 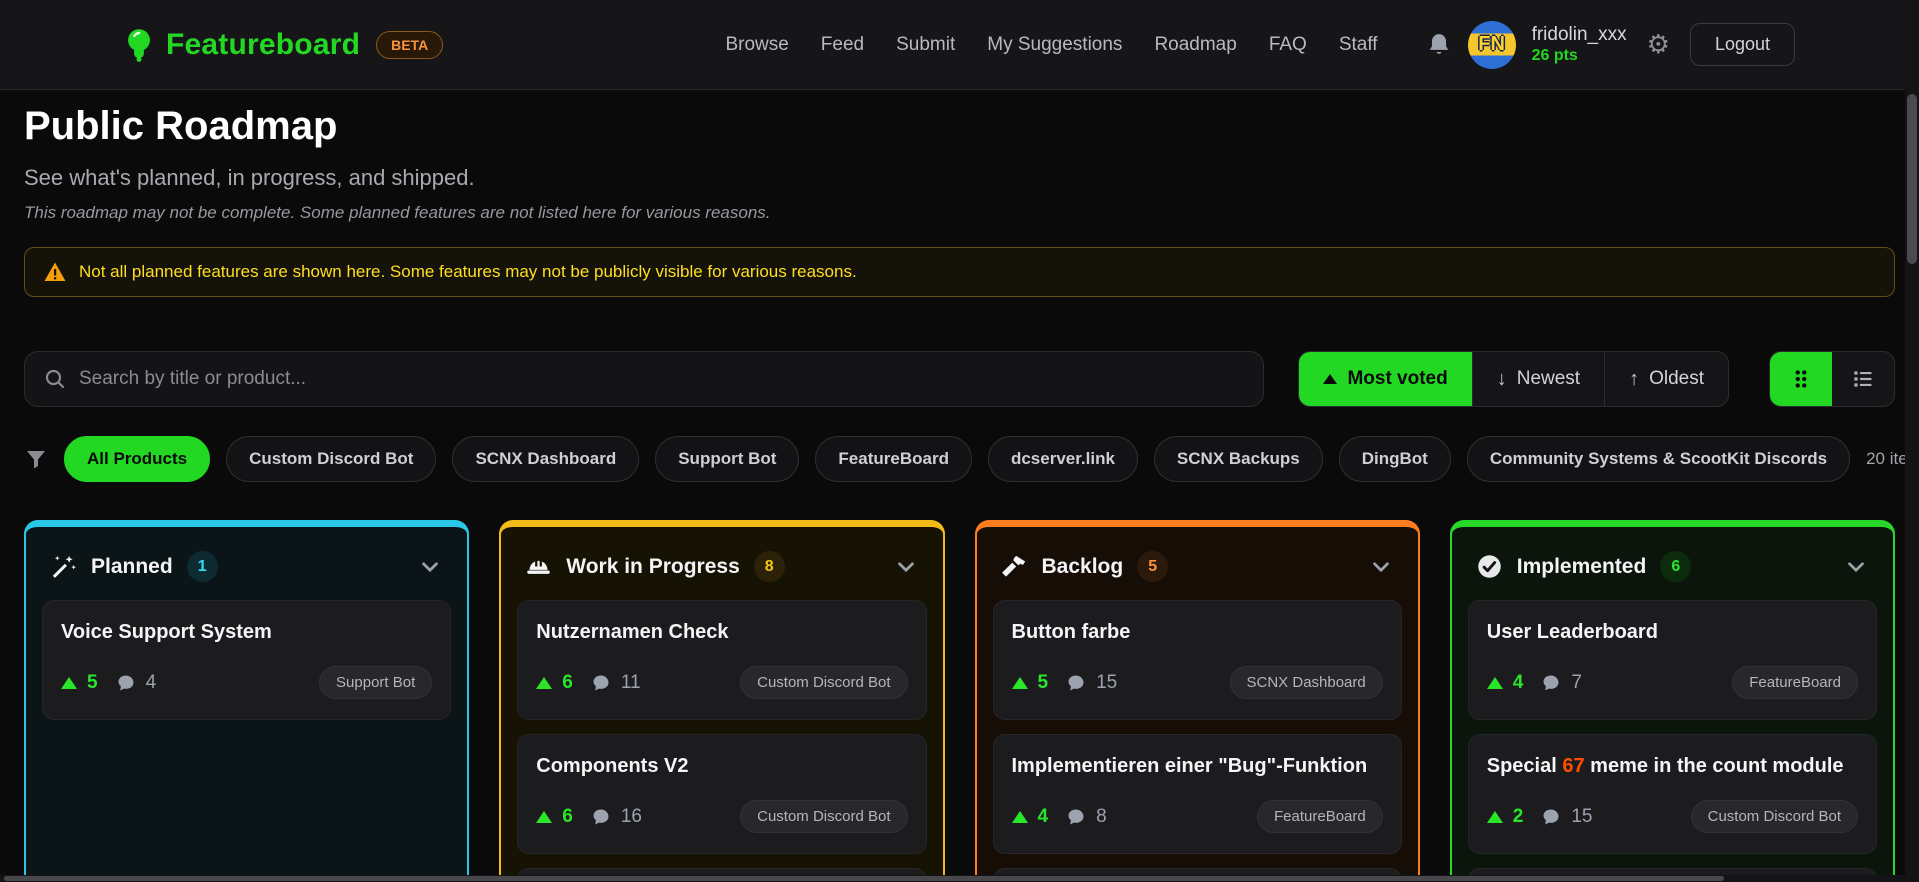 I want to click on product-tag: Support Bot, so click(x=376, y=682).